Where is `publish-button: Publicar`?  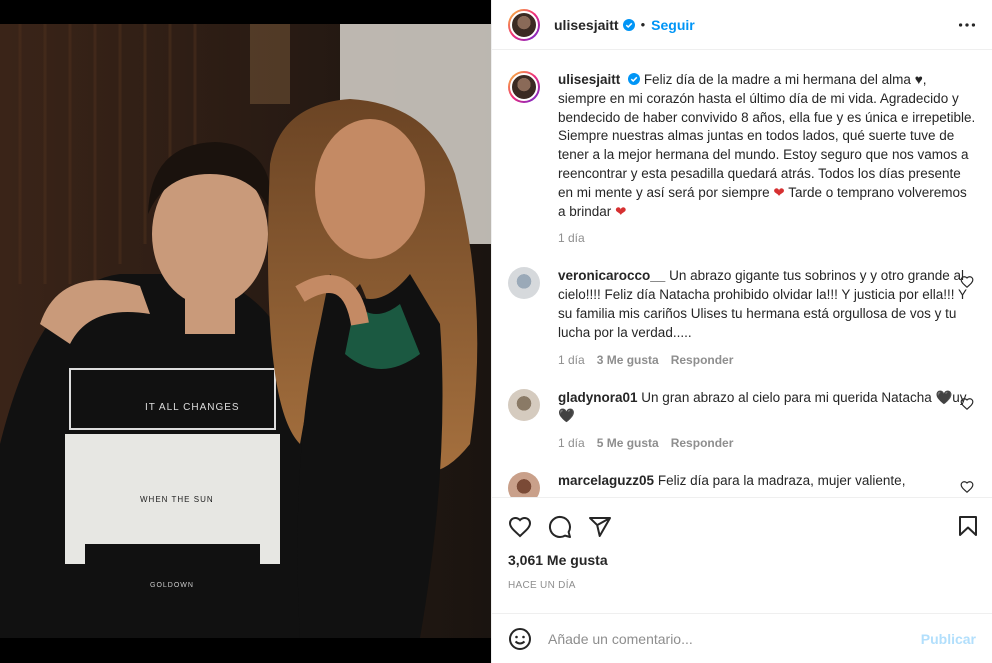 publish-button: Publicar is located at coordinates (948, 639).